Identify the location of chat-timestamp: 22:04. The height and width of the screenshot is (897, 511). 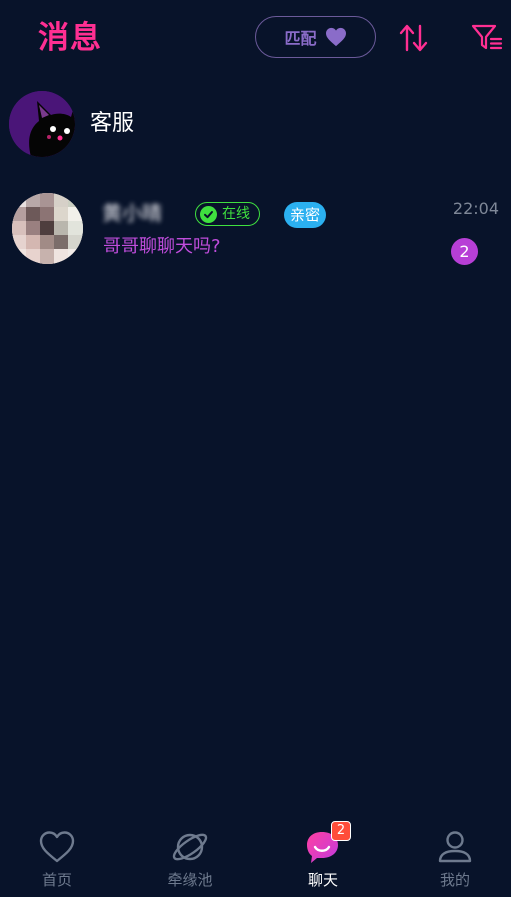
(475, 208).